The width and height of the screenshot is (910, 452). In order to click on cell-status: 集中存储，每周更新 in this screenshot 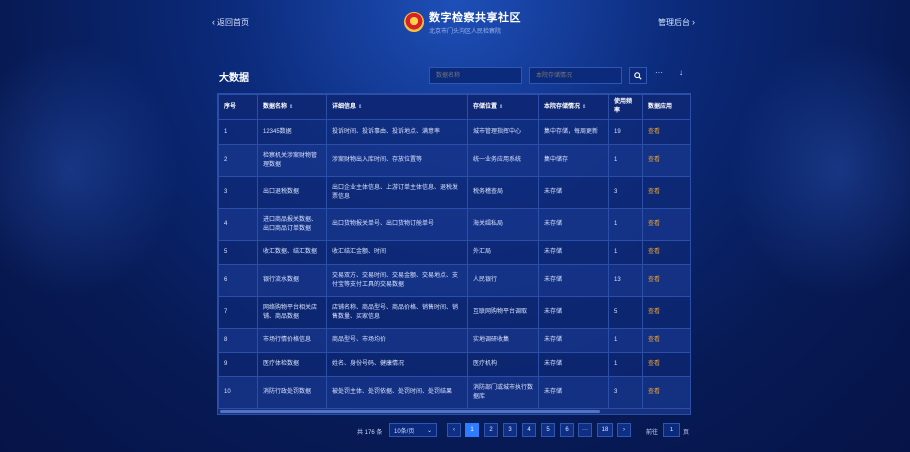, I will do `click(573, 132)`.